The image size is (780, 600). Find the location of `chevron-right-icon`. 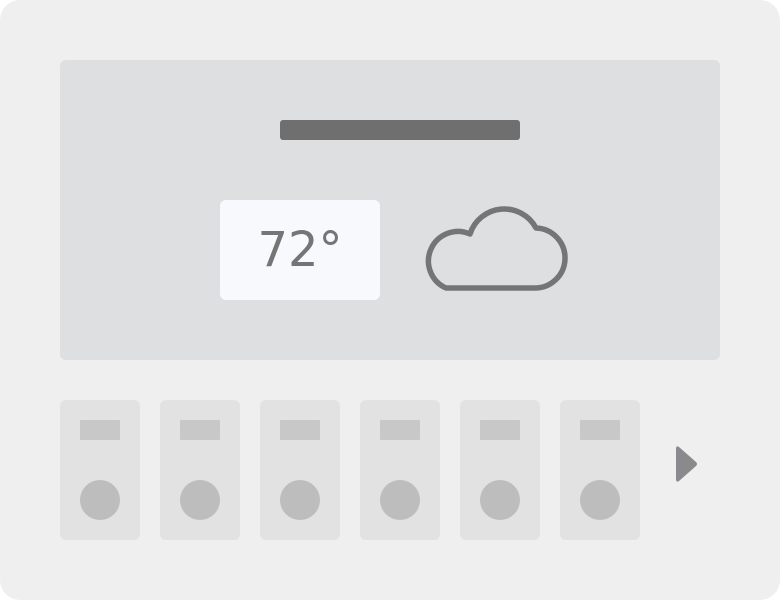

chevron-right-icon is located at coordinates (687, 464).